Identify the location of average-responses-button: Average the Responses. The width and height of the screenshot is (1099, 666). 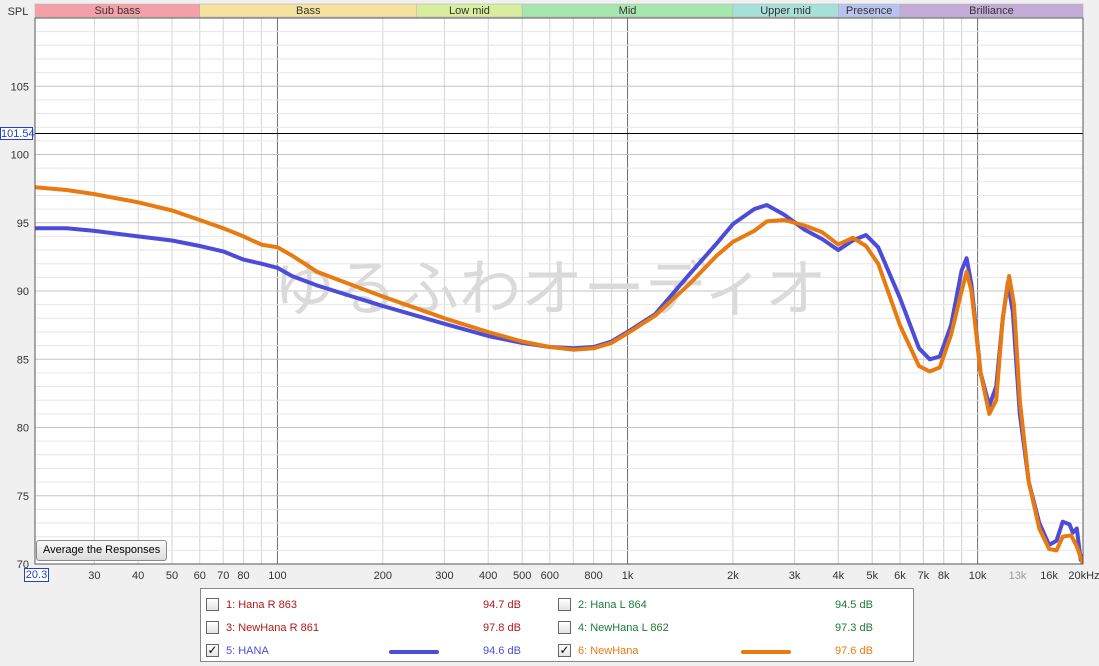
(102, 550).